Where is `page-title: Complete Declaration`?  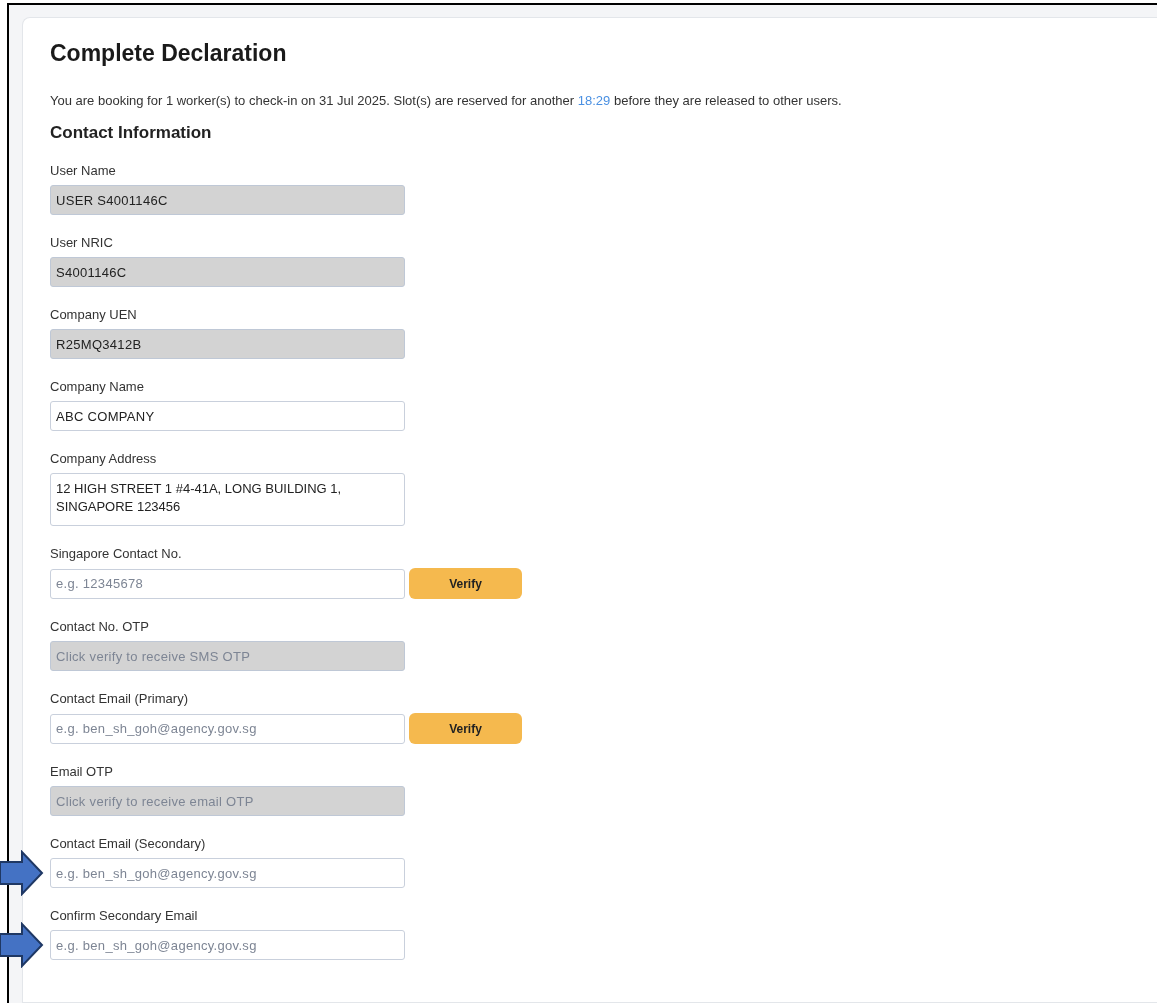
page-title: Complete Declaration is located at coordinates (169, 53).